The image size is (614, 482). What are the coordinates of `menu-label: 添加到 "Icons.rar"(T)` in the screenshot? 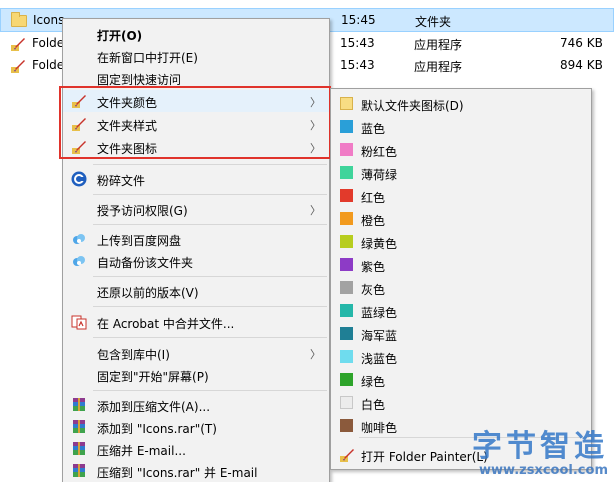 It's located at (157, 429).